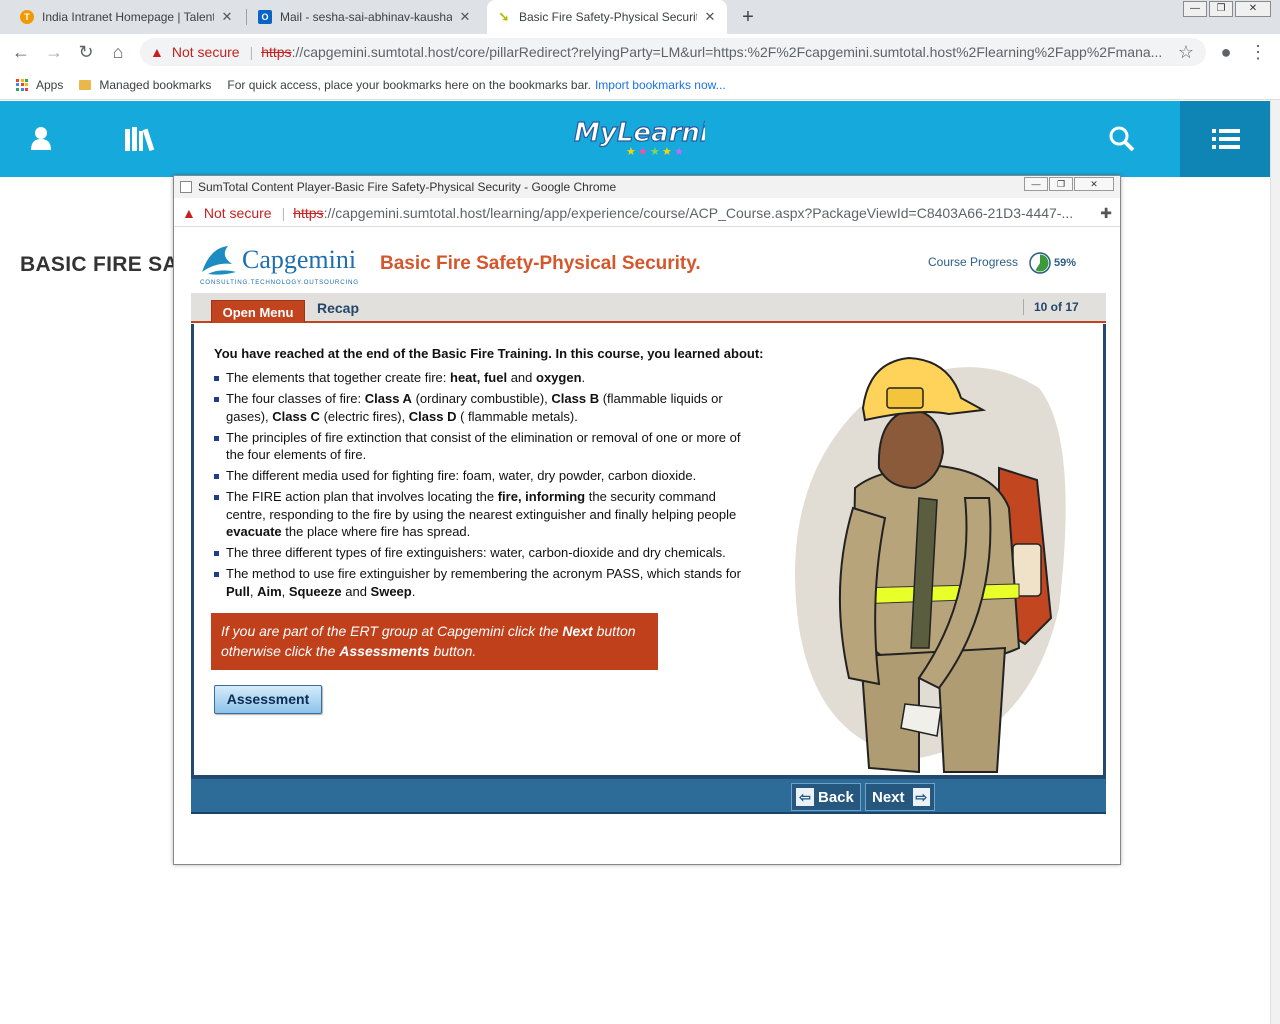  Describe the element at coordinates (575, 398) in the screenshot. I see `emphasis-text: Class B` at that location.